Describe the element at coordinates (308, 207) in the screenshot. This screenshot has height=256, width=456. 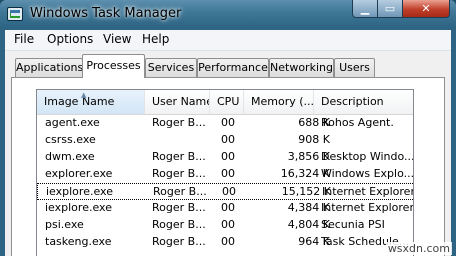
I see `cell-memory: 4,384 K` at that location.